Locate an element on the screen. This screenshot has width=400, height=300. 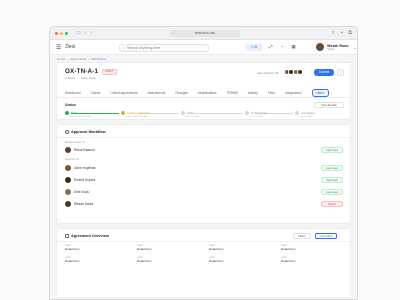
meta-created: Created is located at coordinates (70, 78).